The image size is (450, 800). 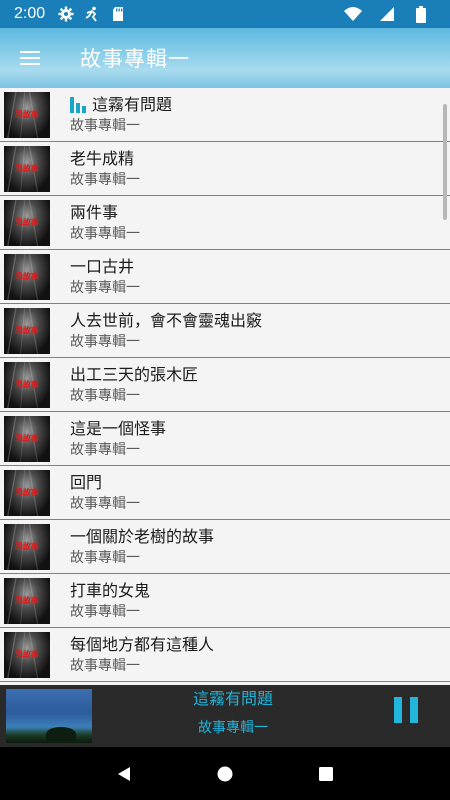 I want to click on status-time: 2:00, so click(x=30, y=13).